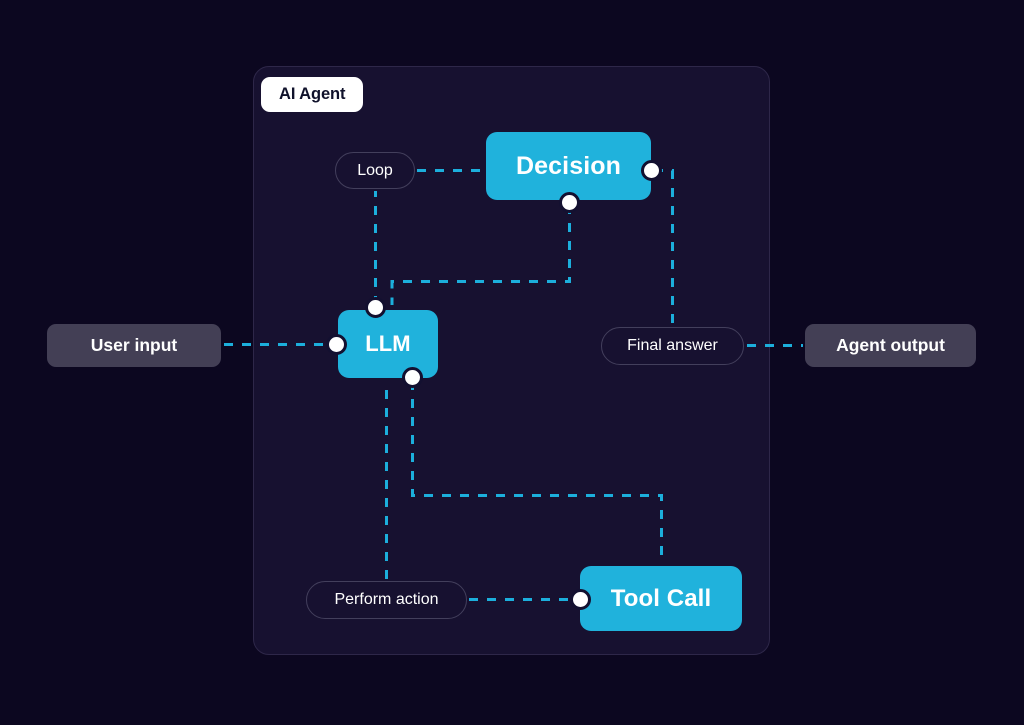 This screenshot has width=1024, height=725. Describe the element at coordinates (651, 170) in the screenshot. I see `handle-decision-right` at that location.